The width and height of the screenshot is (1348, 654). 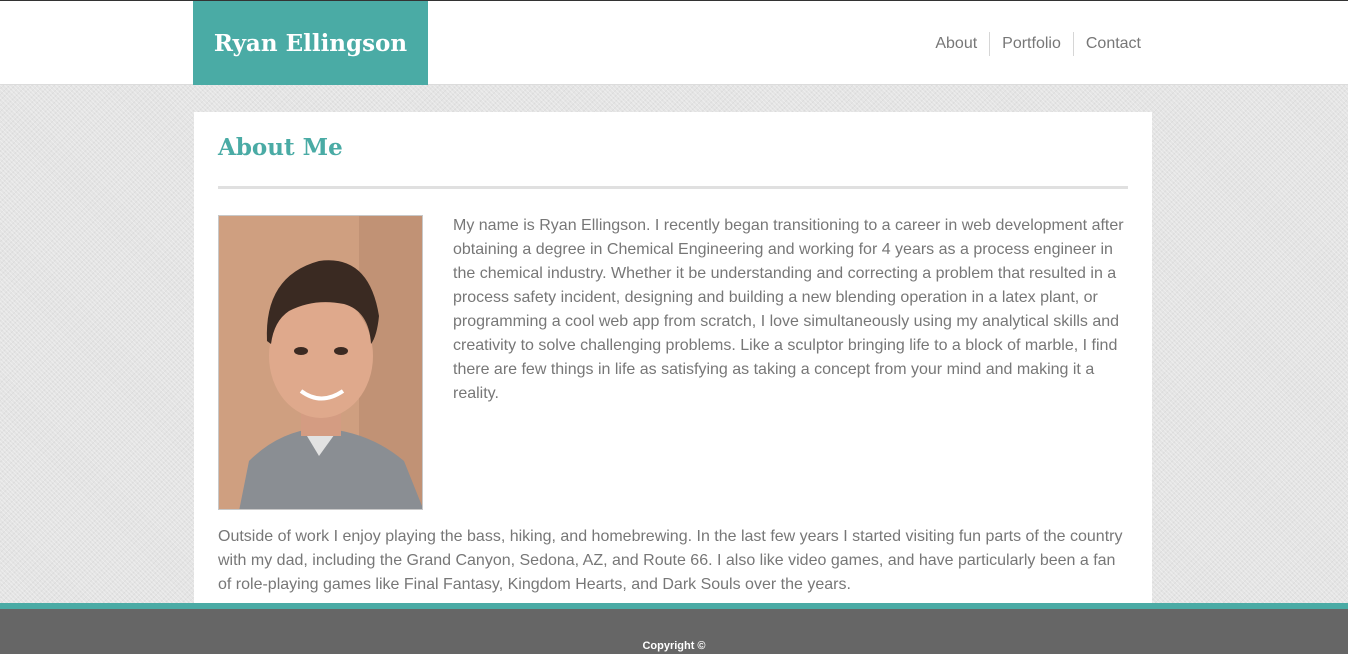 I want to click on main-nav: About Portfolio Contact, so click(x=1038, y=44).